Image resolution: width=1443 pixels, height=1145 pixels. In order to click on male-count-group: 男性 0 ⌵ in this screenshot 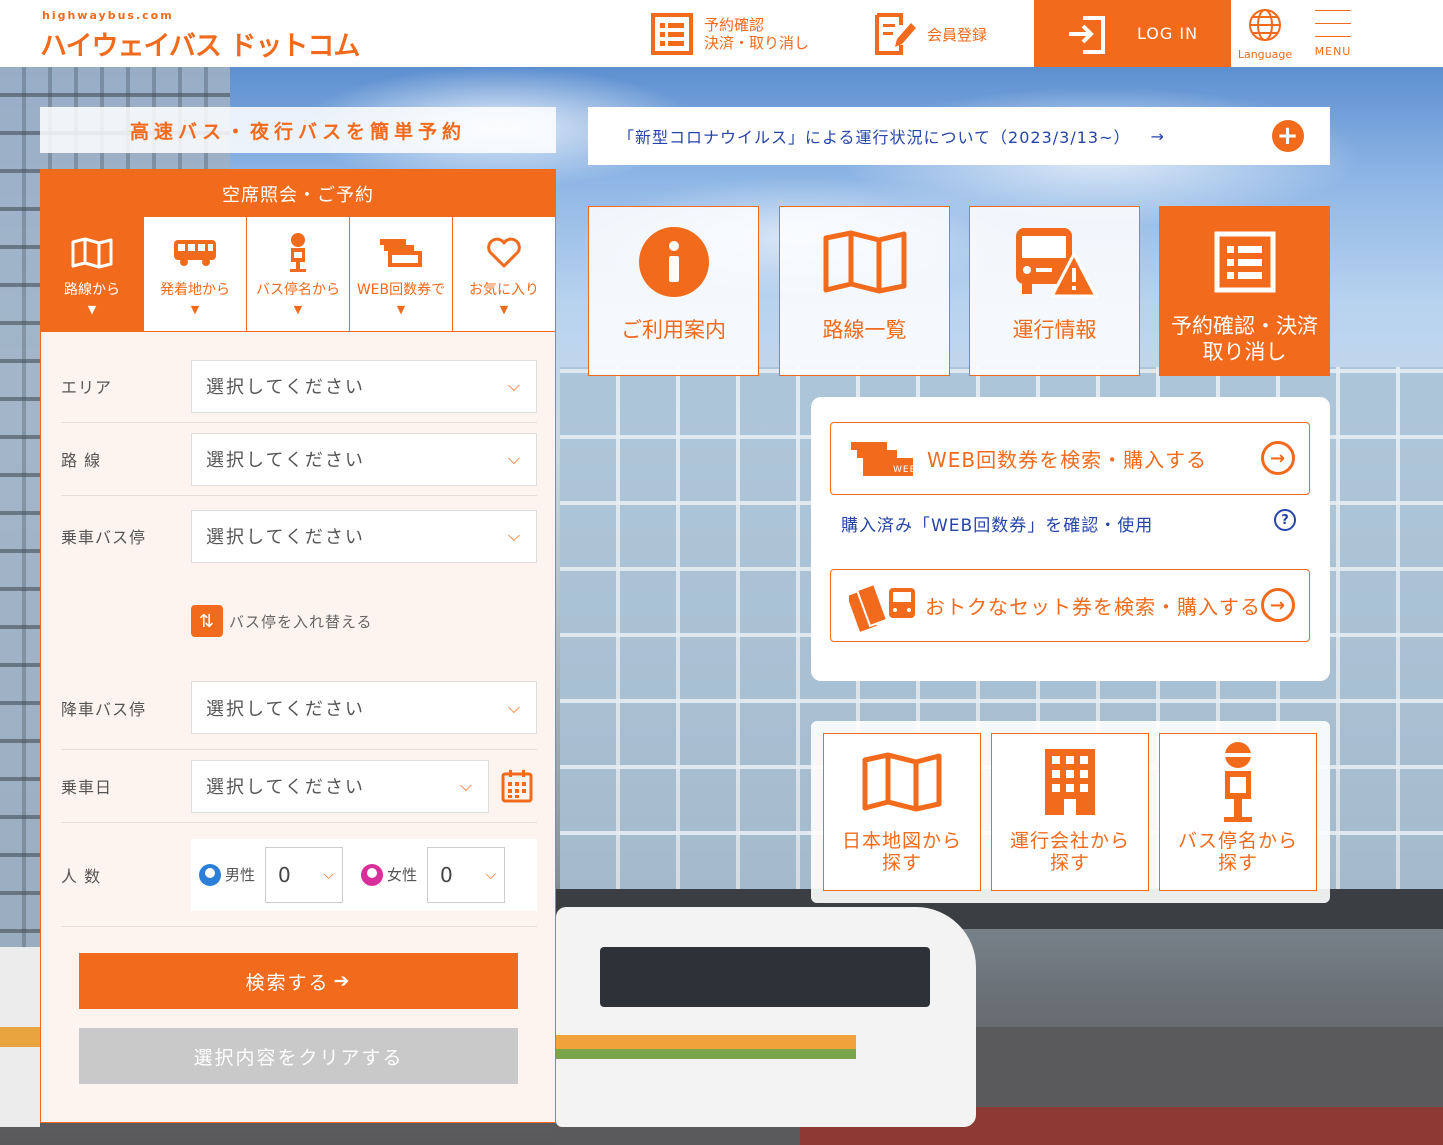, I will do `click(271, 874)`.